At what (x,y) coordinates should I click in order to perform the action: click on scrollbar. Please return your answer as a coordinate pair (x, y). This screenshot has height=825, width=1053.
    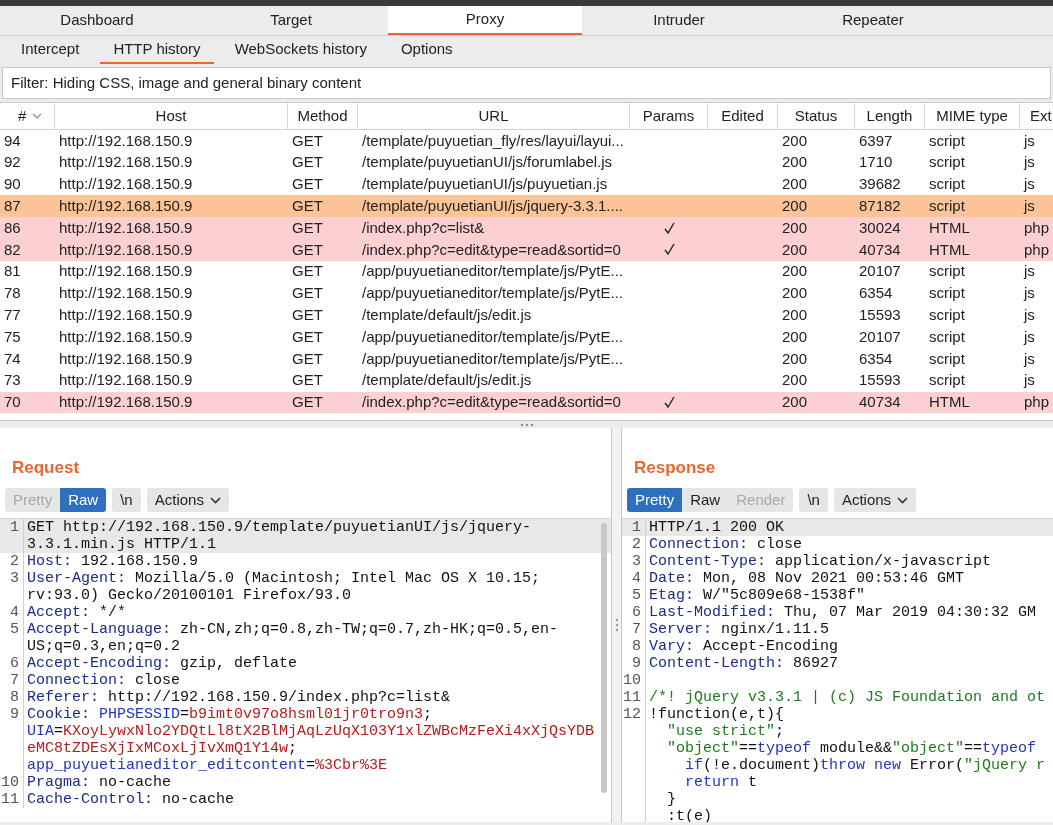
    Looking at the image, I should click on (604, 658).